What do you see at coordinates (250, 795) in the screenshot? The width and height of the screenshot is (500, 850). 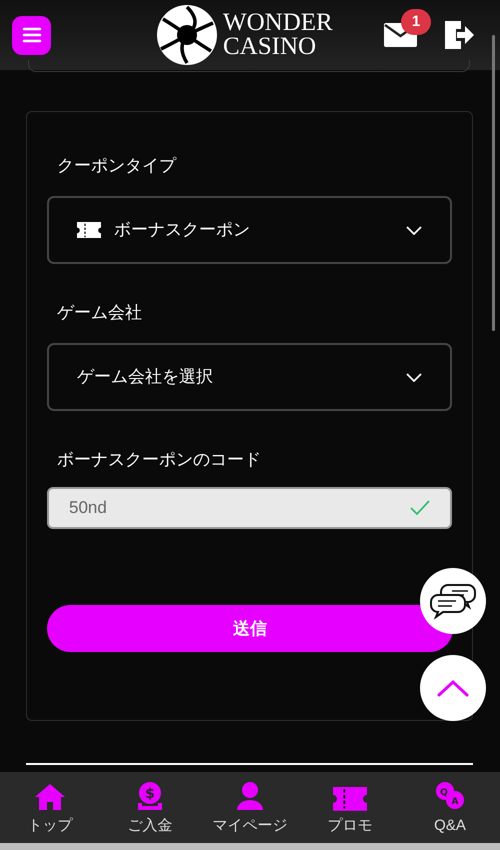 I see `user-icon` at bounding box center [250, 795].